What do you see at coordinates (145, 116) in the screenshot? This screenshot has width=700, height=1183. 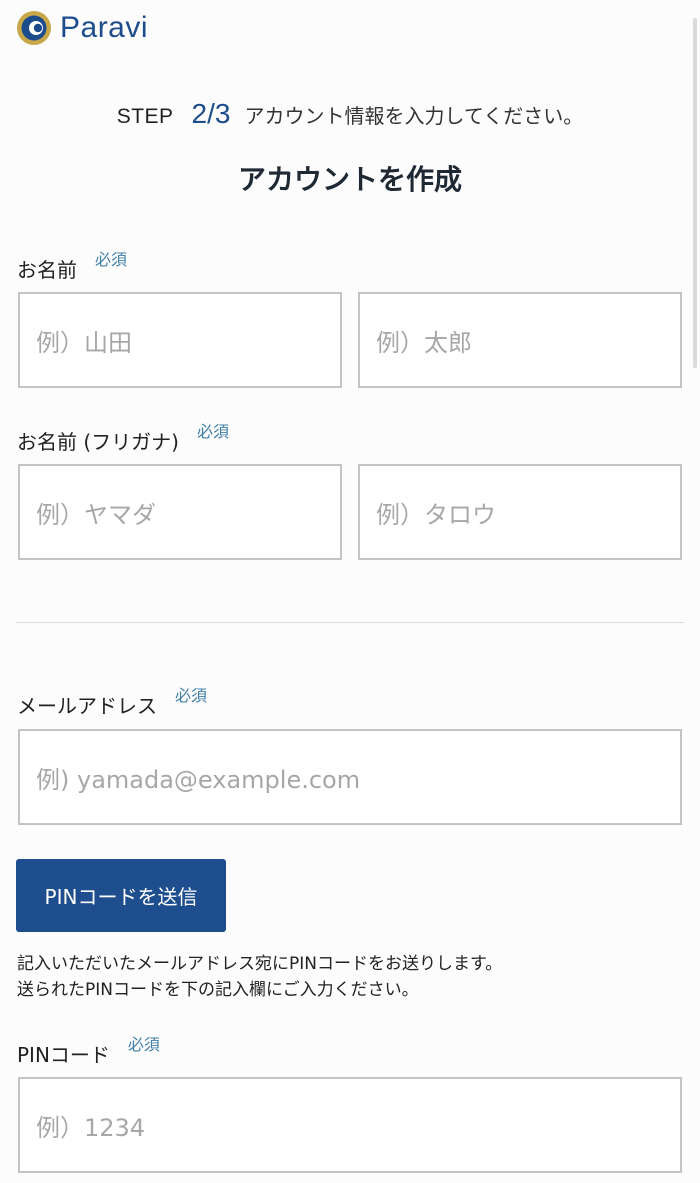 I see `step-label: STEP` at bounding box center [145, 116].